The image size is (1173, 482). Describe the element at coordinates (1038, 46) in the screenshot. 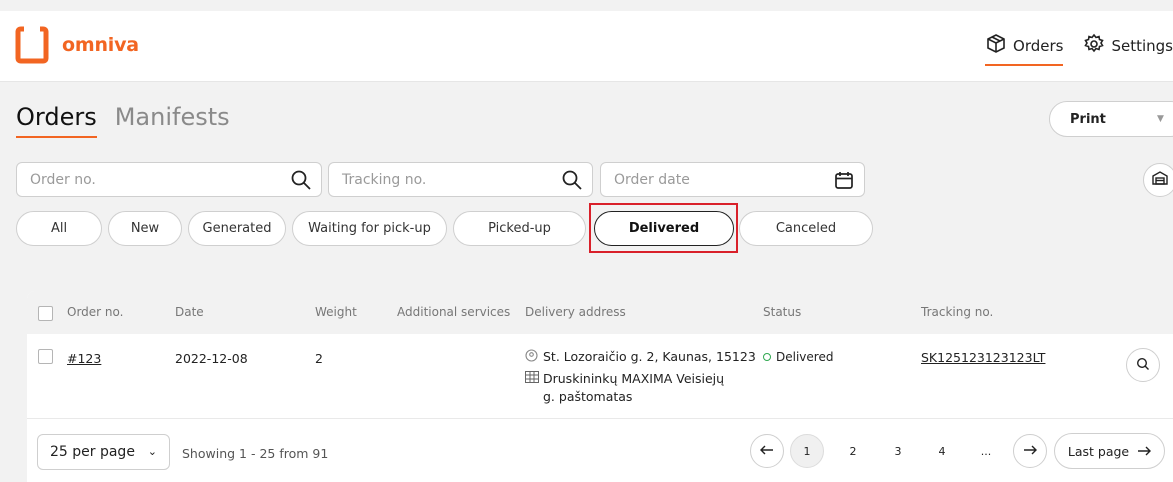

I see `nav-orders-label: Orders` at that location.